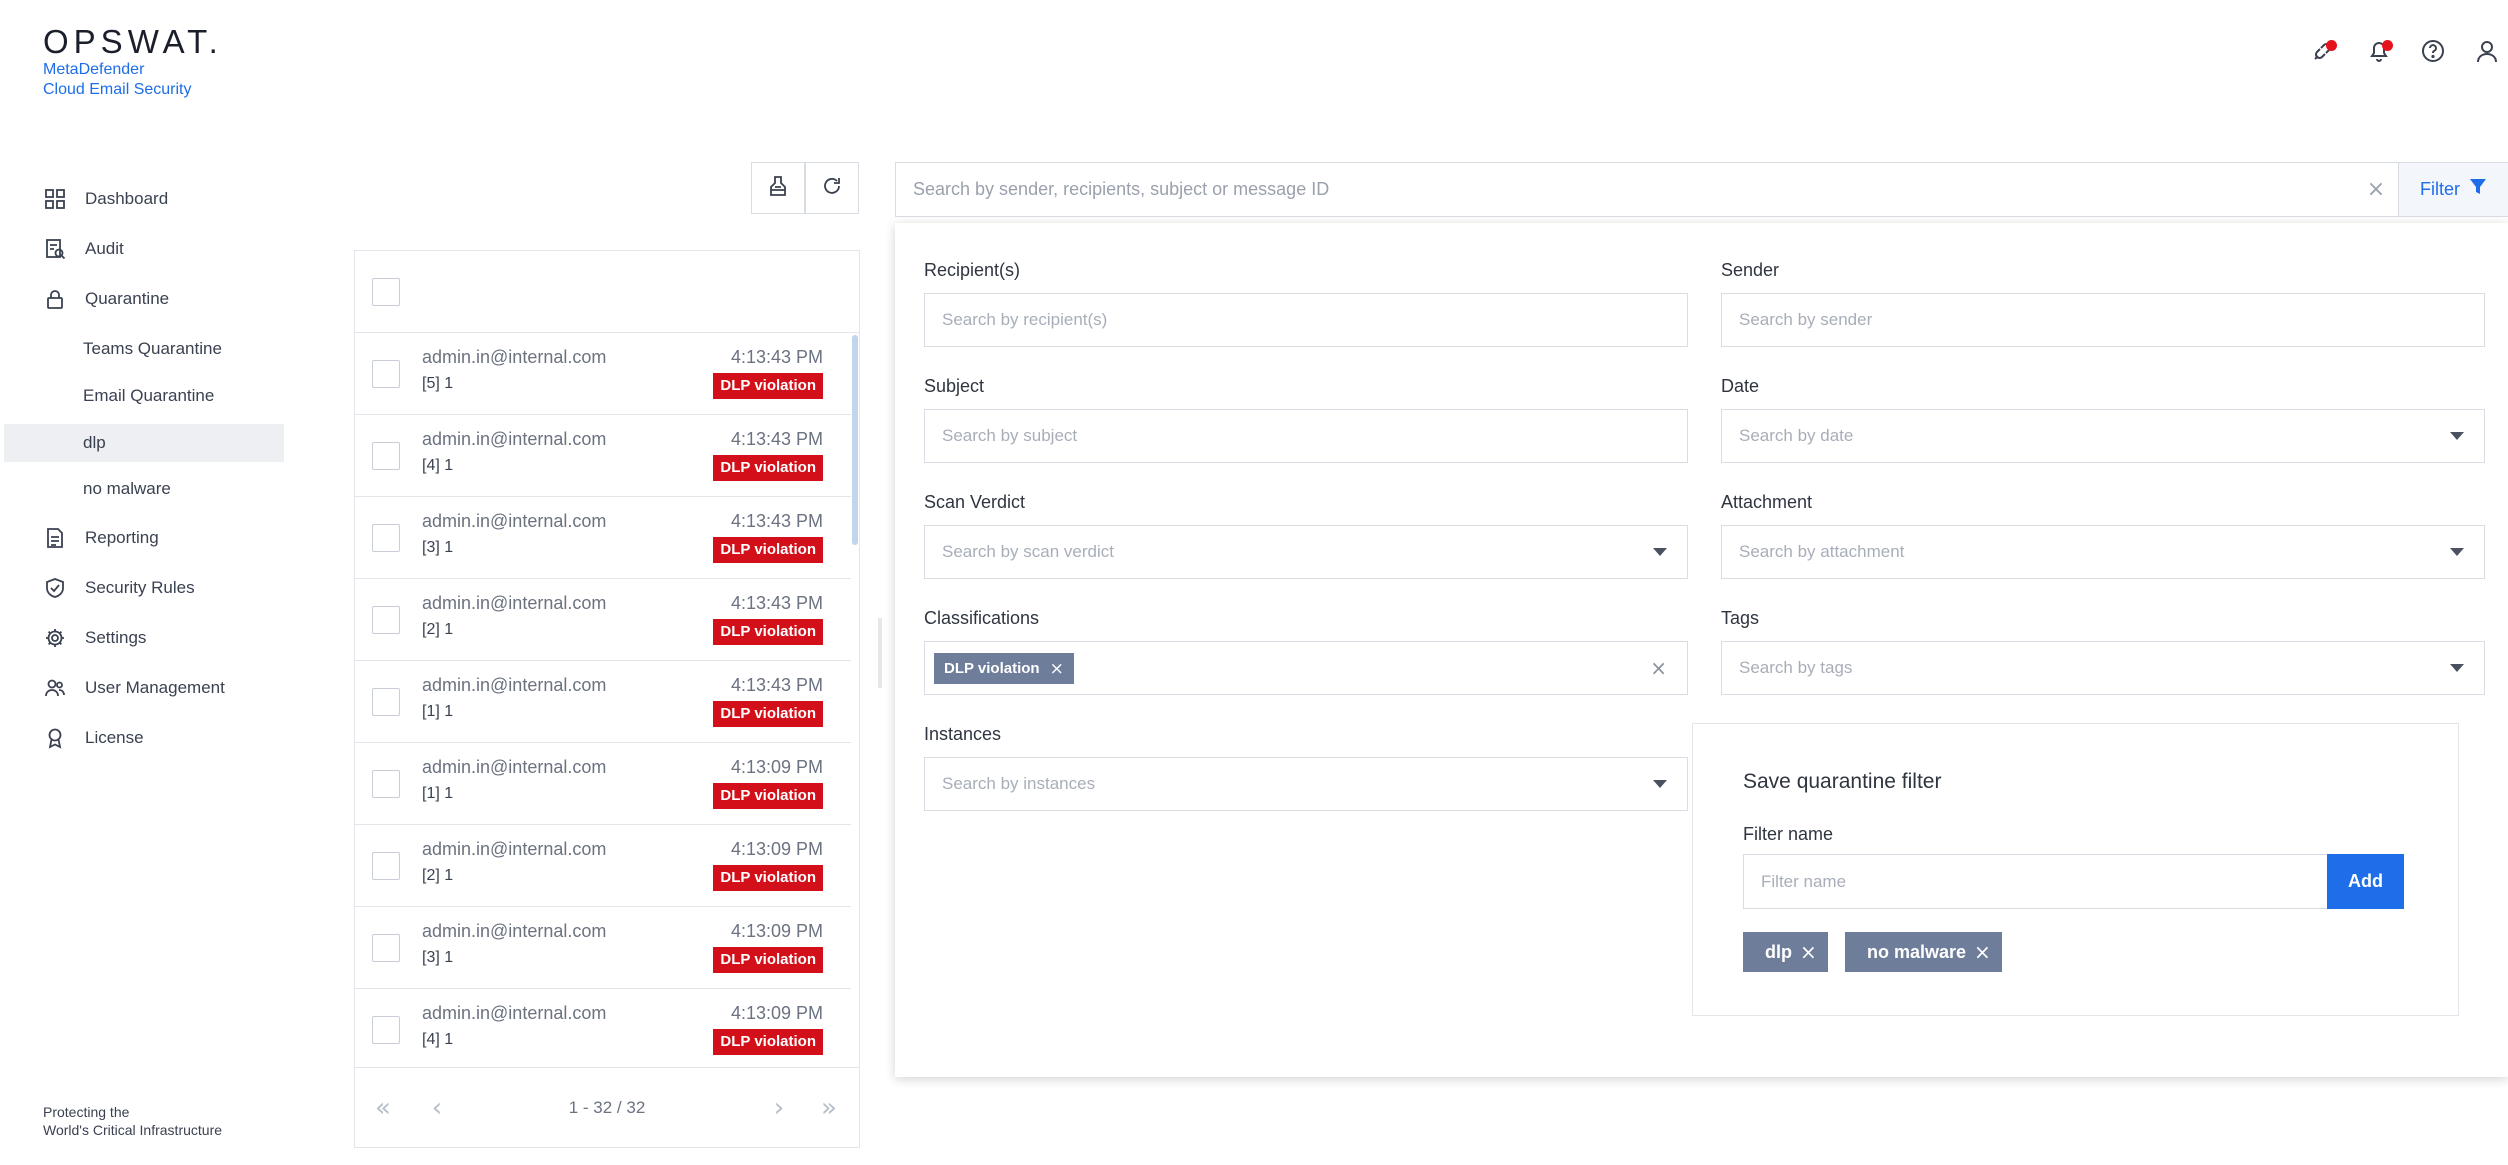 Image resolution: width=2508 pixels, height=1165 pixels. Describe the element at coordinates (855, 440) in the screenshot. I see `scrollbar-thumb` at that location.